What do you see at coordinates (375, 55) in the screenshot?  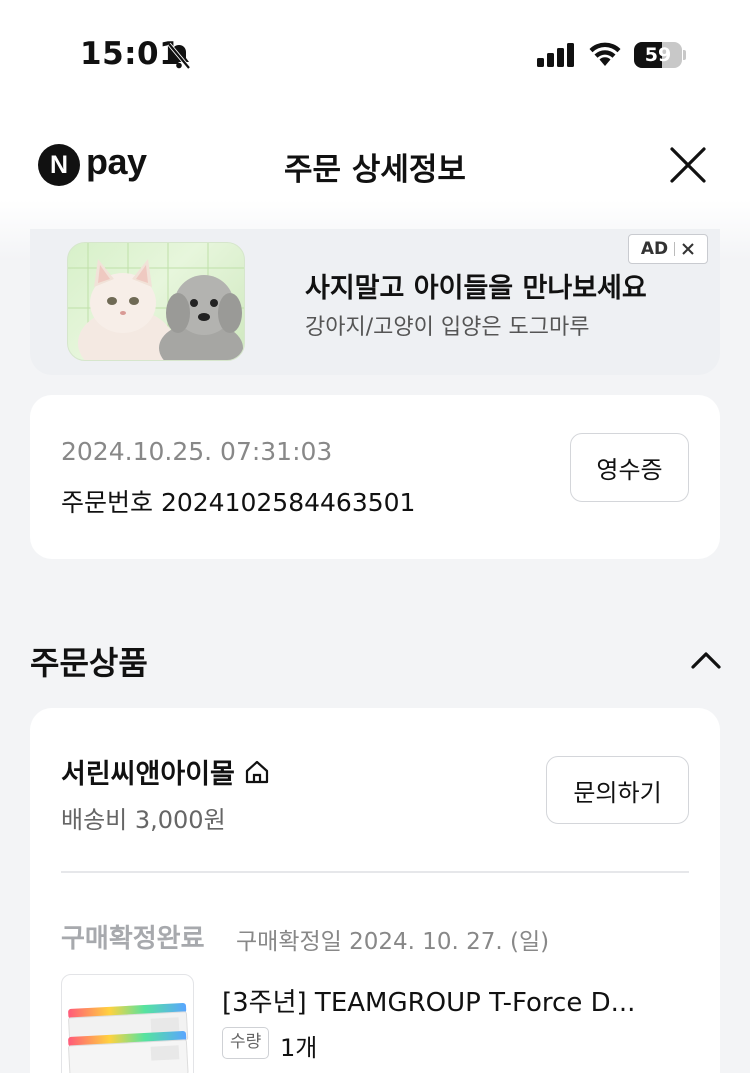 I see `status-bar: 15:01 59` at bounding box center [375, 55].